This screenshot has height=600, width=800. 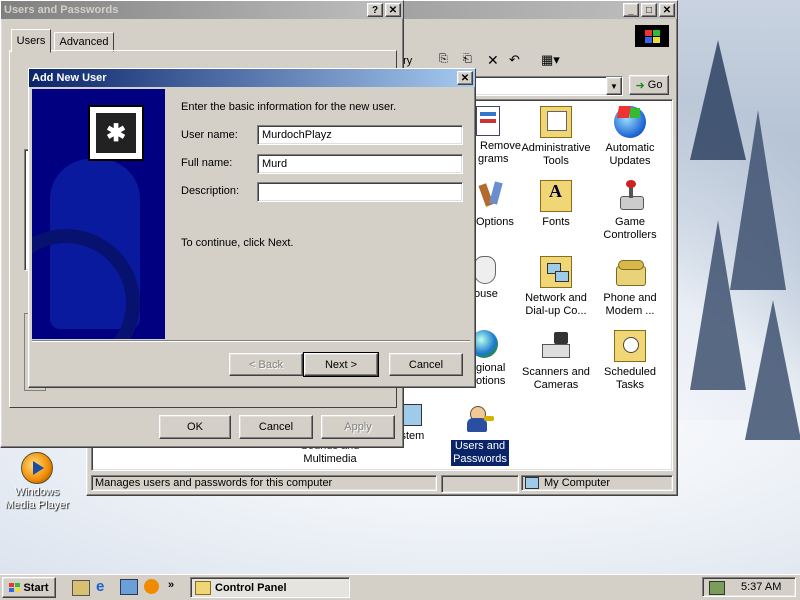 What do you see at coordinates (630, 298) in the screenshot?
I see `cp-item-label: Phone and` at bounding box center [630, 298].